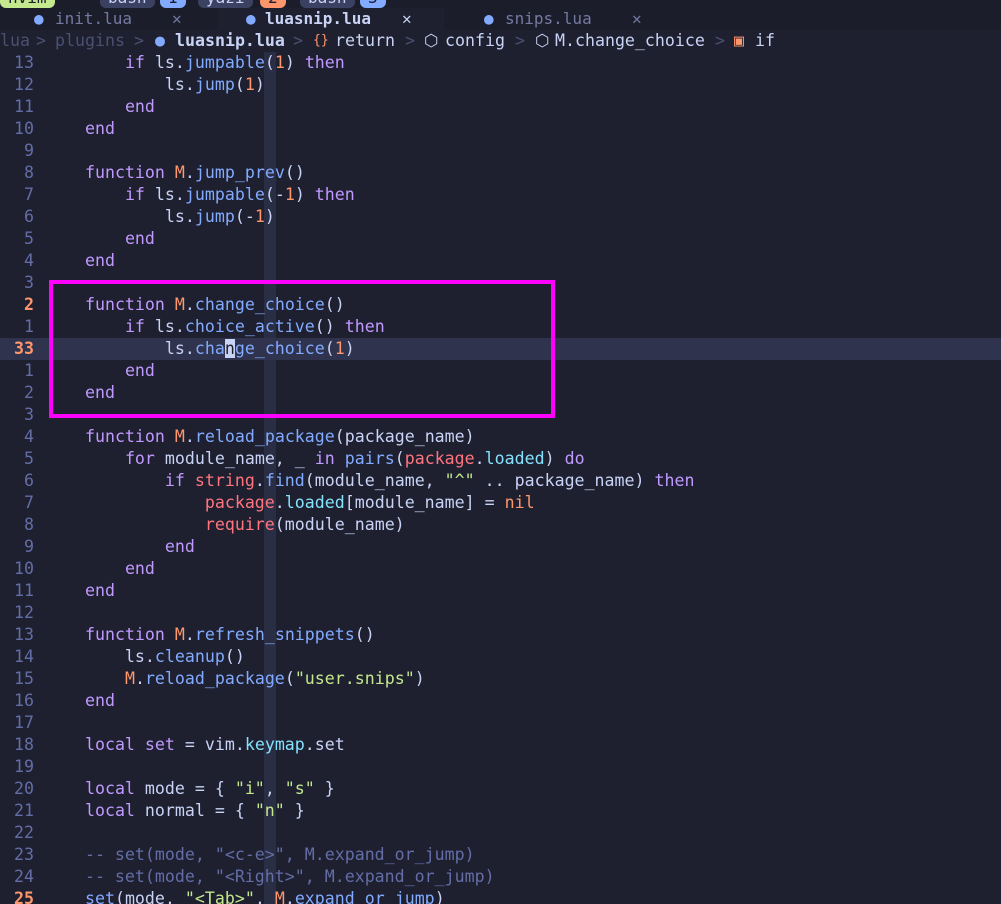  Describe the element at coordinates (373, 4) in the screenshot. I see `tmux-window-item: 3` at that location.